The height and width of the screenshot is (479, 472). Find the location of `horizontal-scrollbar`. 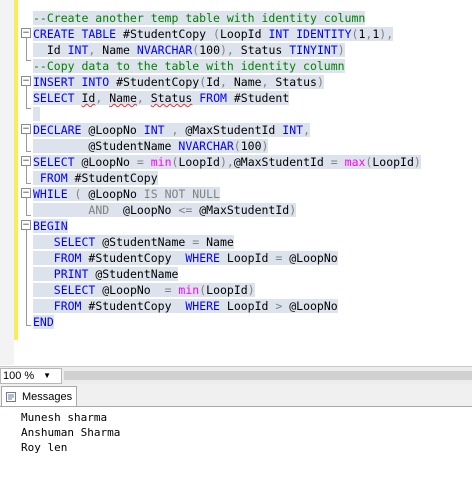

horizontal-scrollbar is located at coordinates (268, 375).